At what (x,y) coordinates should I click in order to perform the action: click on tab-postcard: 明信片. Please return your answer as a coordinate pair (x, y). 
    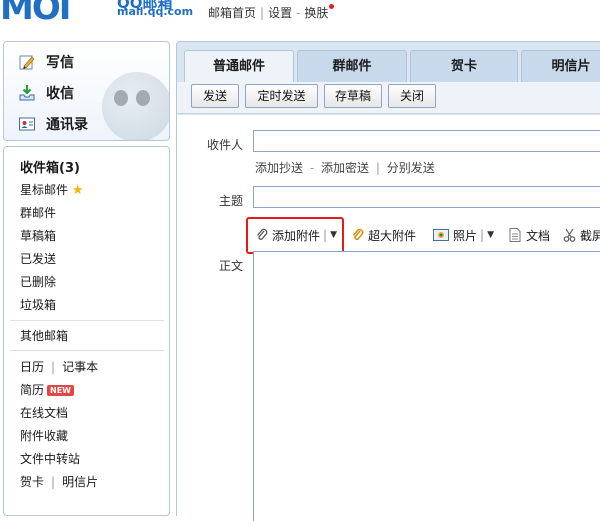
    Looking at the image, I should click on (560, 66).